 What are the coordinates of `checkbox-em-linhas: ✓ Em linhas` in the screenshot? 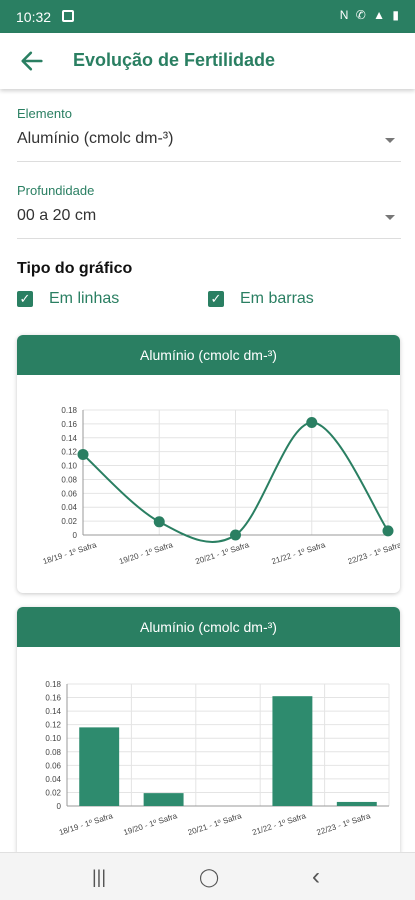 It's located at (68, 299).